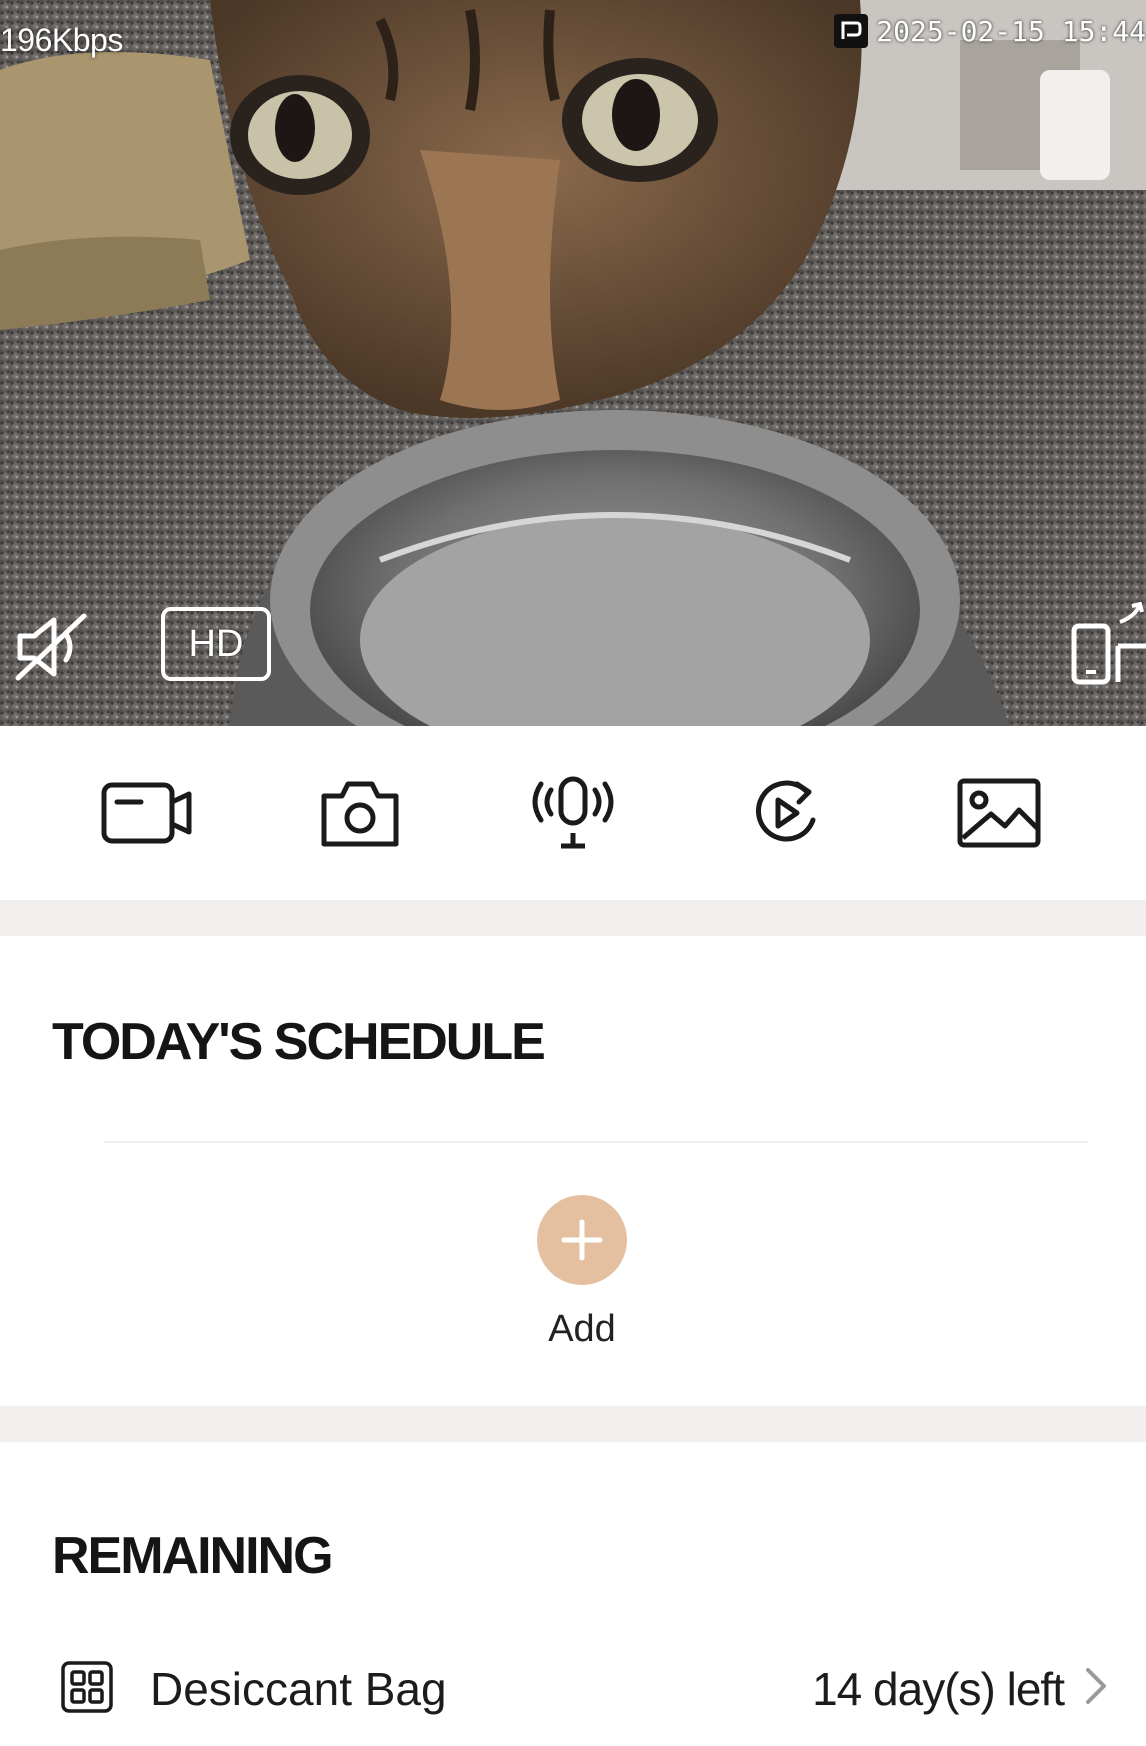 This screenshot has height=1746, width=1146. Describe the element at coordinates (193, 1556) in the screenshot. I see `remaining-title: REMAINING` at that location.